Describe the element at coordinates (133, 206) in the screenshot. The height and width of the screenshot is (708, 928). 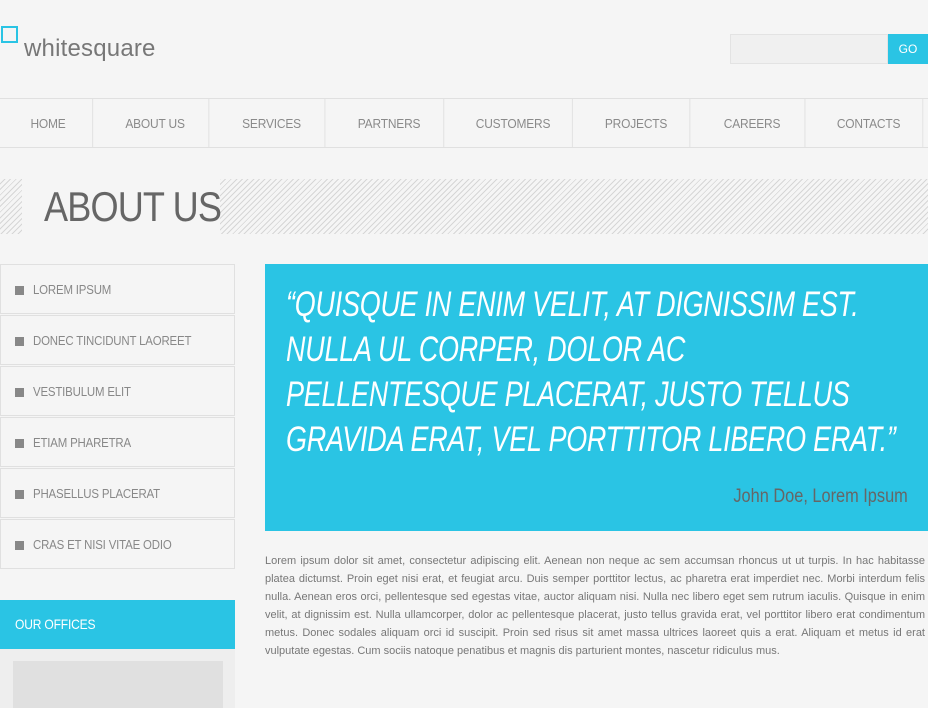
I see `page-title: ABOUT US` at that location.